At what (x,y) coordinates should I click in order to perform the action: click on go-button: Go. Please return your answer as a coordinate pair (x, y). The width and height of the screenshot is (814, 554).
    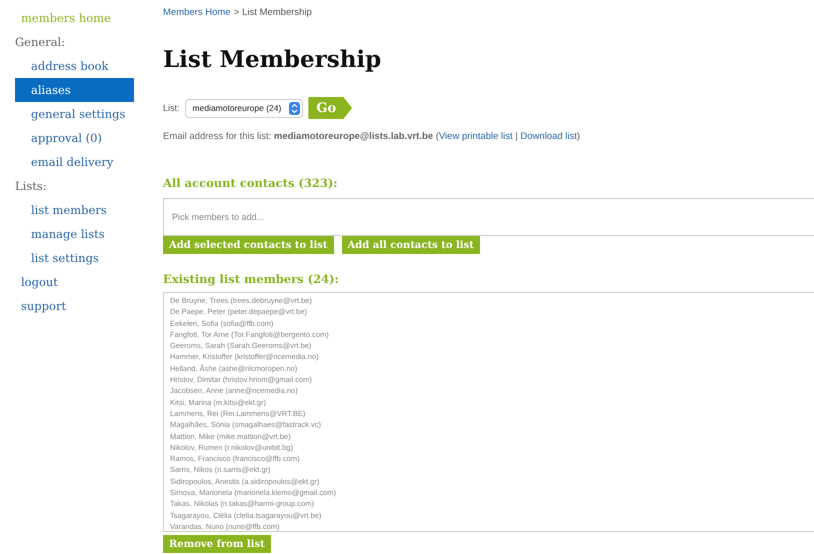
    Looking at the image, I should click on (330, 108).